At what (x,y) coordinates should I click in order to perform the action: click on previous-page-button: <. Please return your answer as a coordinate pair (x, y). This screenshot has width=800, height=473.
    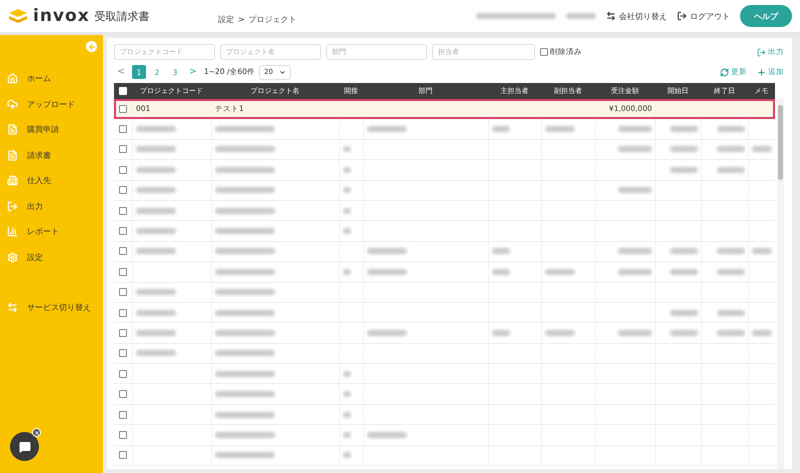
    Looking at the image, I should click on (121, 72).